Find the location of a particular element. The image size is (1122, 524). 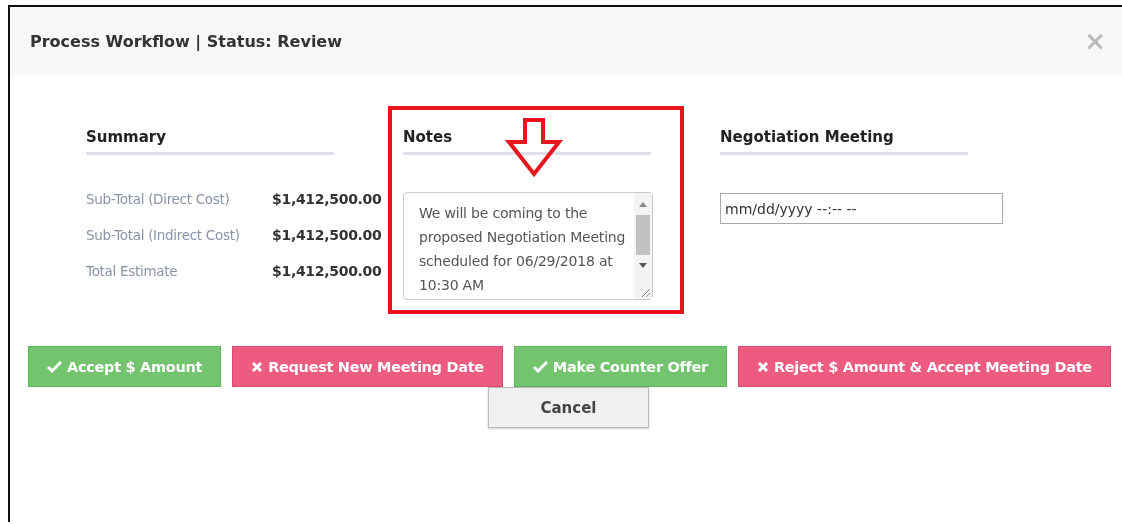

down-arrow-icon is located at coordinates (535, 148).